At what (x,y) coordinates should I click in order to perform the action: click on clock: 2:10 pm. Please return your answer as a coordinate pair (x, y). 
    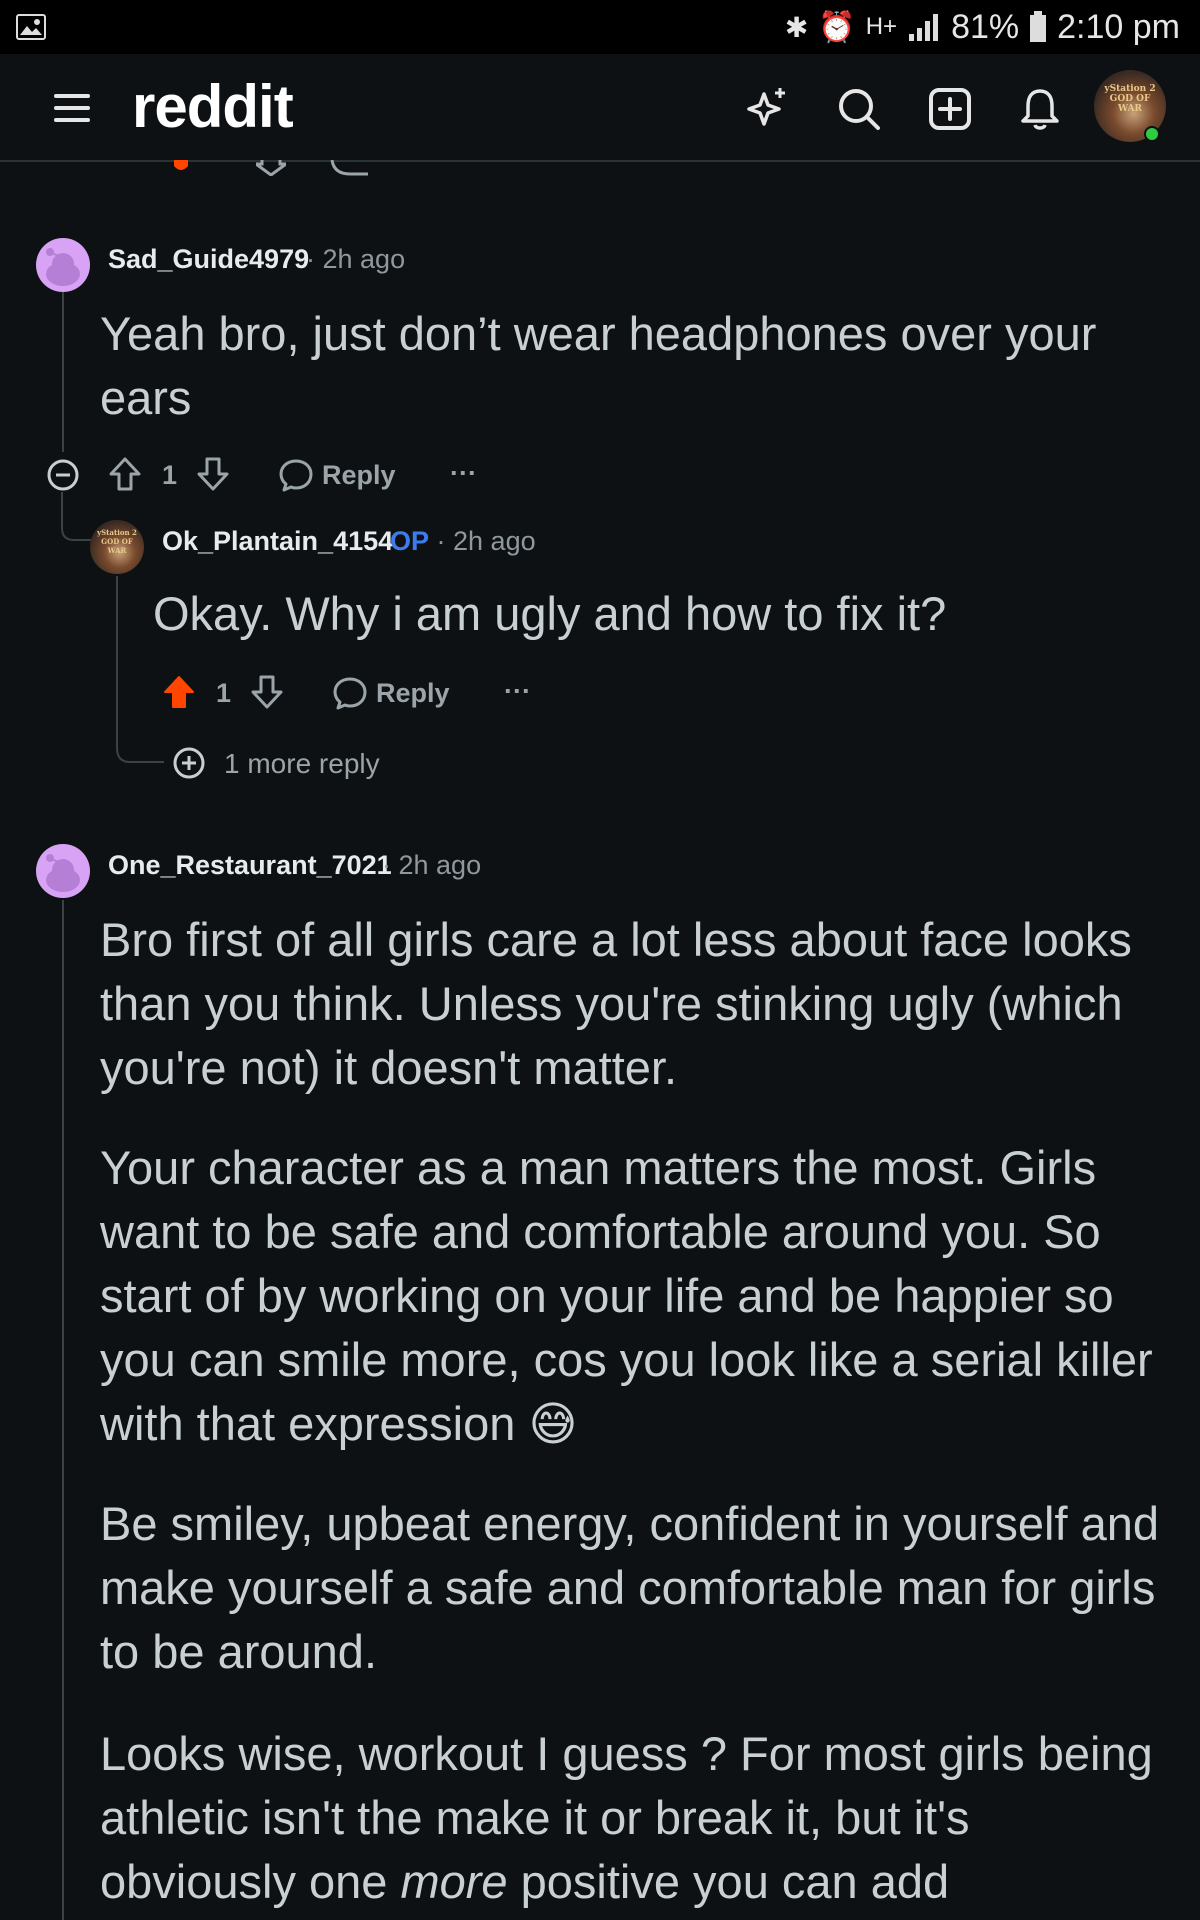
    Looking at the image, I should click on (1118, 26).